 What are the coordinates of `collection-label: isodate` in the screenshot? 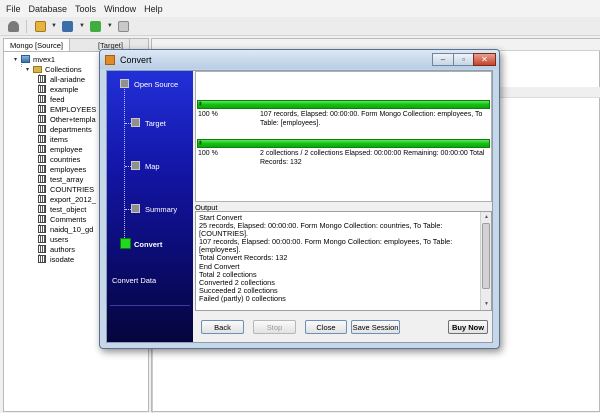 It's located at (62, 259).